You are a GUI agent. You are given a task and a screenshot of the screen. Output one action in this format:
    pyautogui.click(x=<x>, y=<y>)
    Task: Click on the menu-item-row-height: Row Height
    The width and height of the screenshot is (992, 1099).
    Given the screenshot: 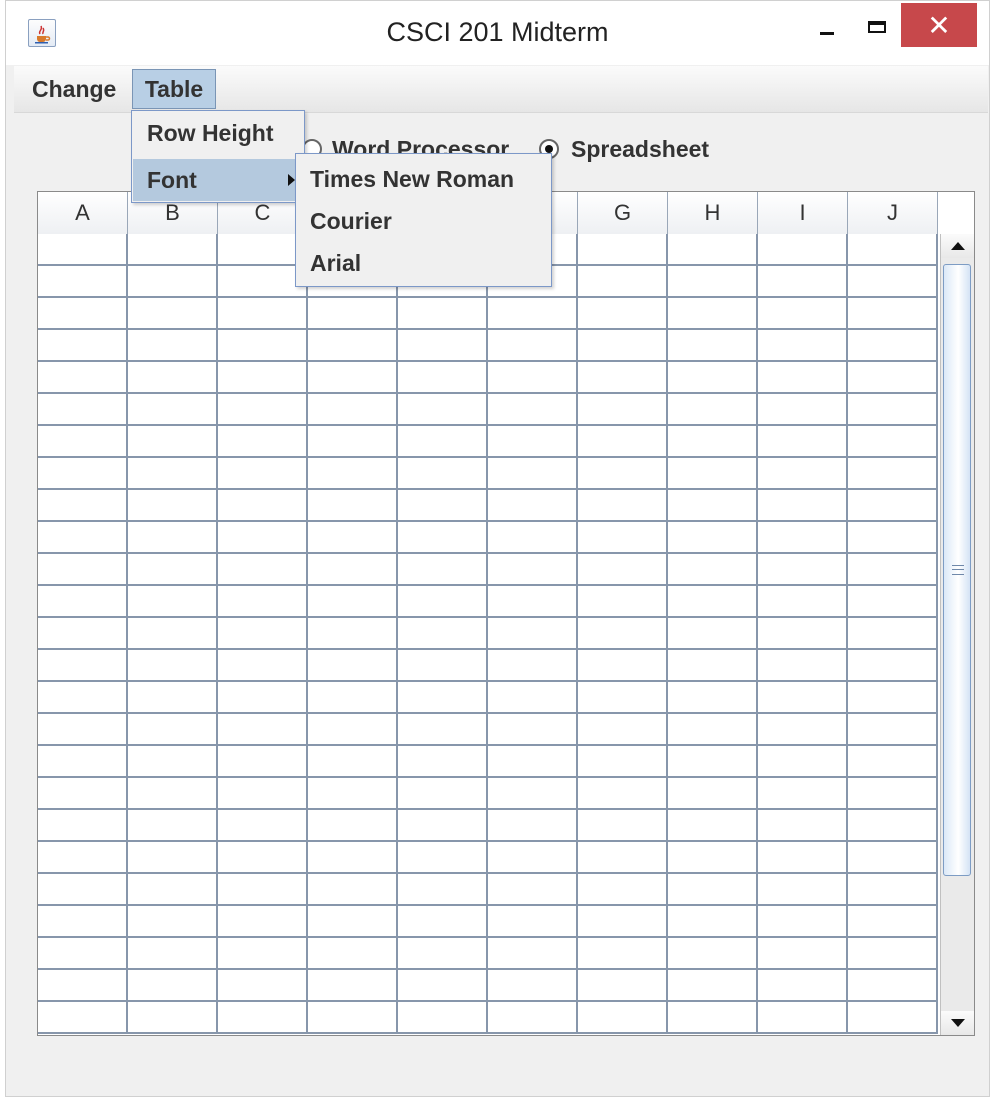 What is the action you would take?
    pyautogui.click(x=218, y=133)
    